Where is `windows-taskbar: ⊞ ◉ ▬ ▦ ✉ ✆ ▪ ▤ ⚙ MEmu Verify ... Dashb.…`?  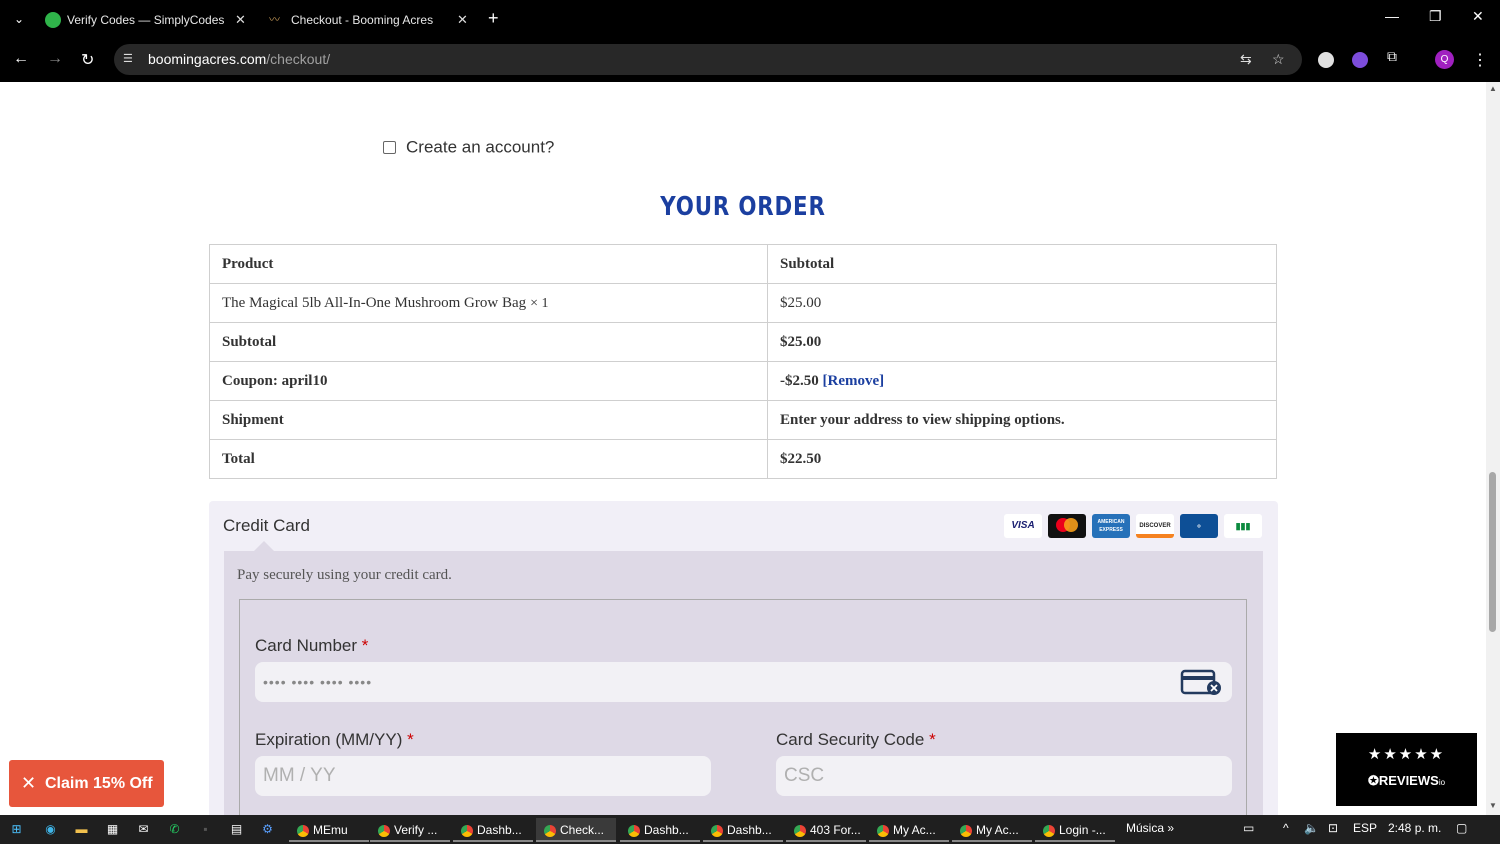
windows-taskbar: ⊞ ◉ ▬ ▦ ✉ ✆ ▪ ▤ ⚙ MEmu Verify ... Dashb.… is located at coordinates (750, 829).